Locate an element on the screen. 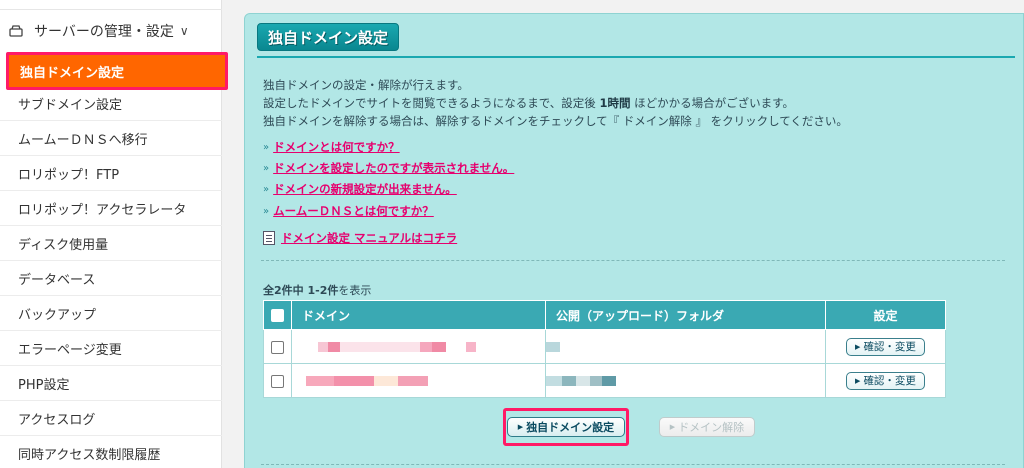 This screenshot has height=468, width=1024. help-link-not-displayed: ドメインを設定したのですが表示されません。 is located at coordinates (393, 168).